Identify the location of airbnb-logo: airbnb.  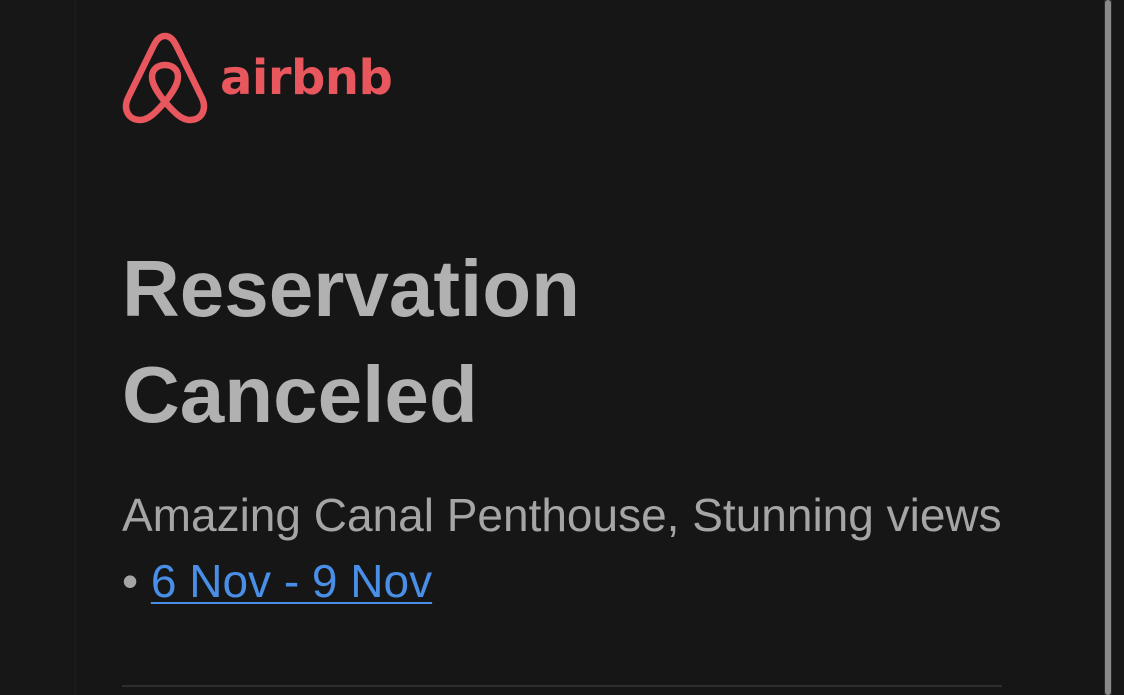
(257, 78).